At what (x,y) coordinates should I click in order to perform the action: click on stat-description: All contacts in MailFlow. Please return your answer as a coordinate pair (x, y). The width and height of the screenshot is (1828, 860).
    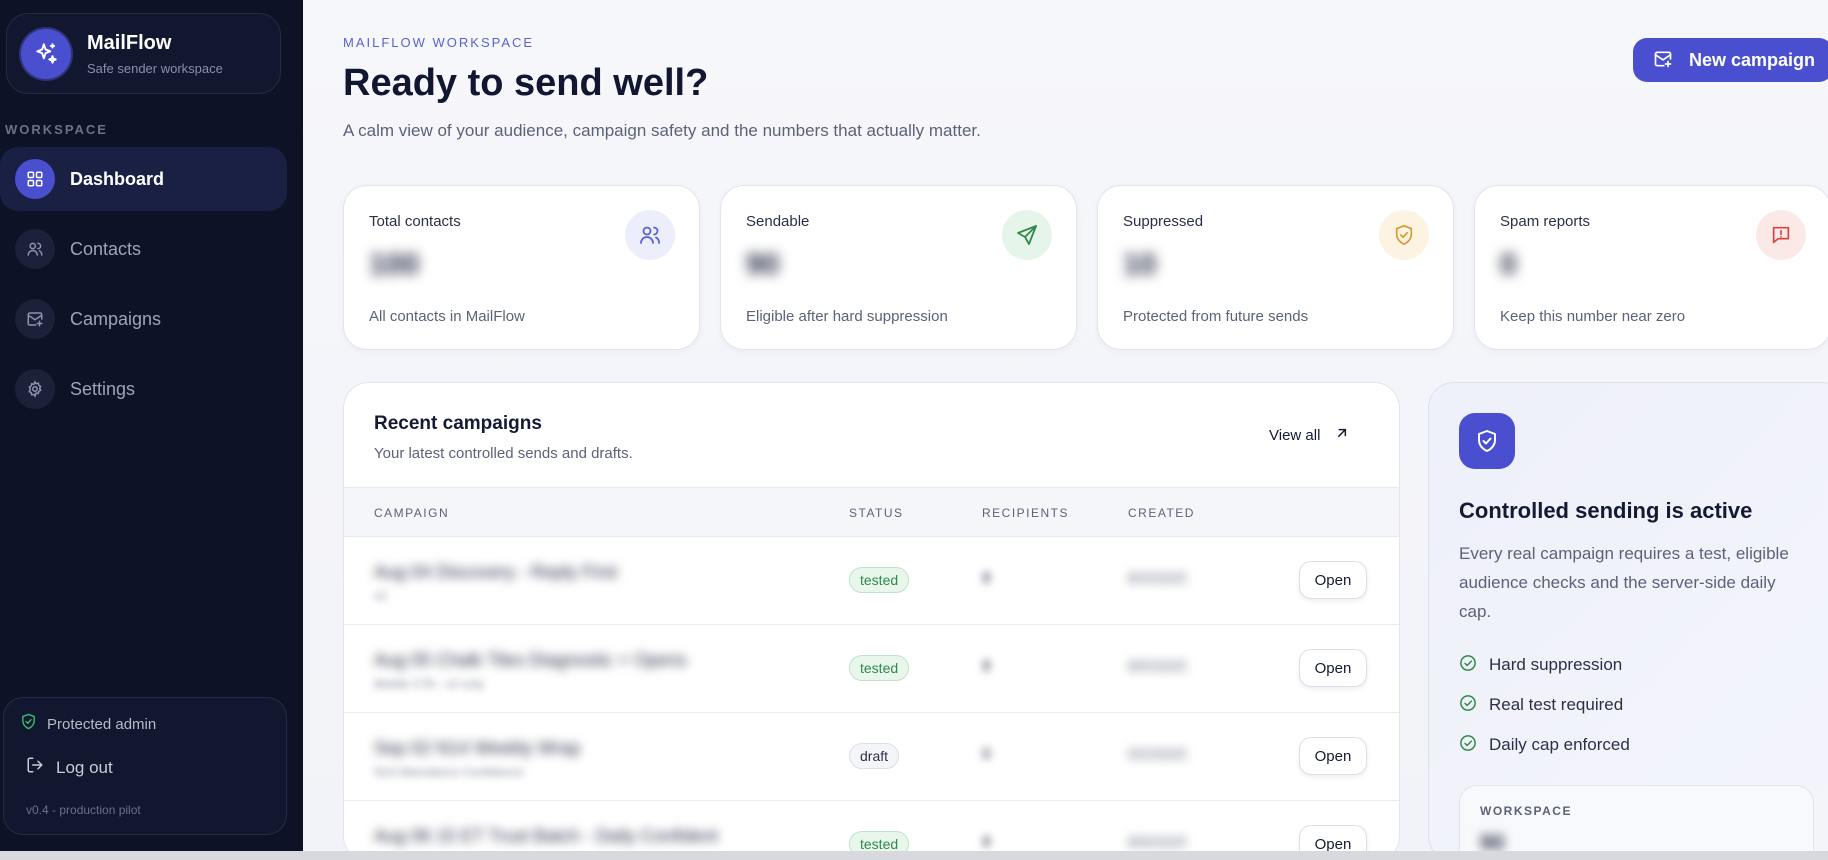
    Looking at the image, I should click on (447, 316).